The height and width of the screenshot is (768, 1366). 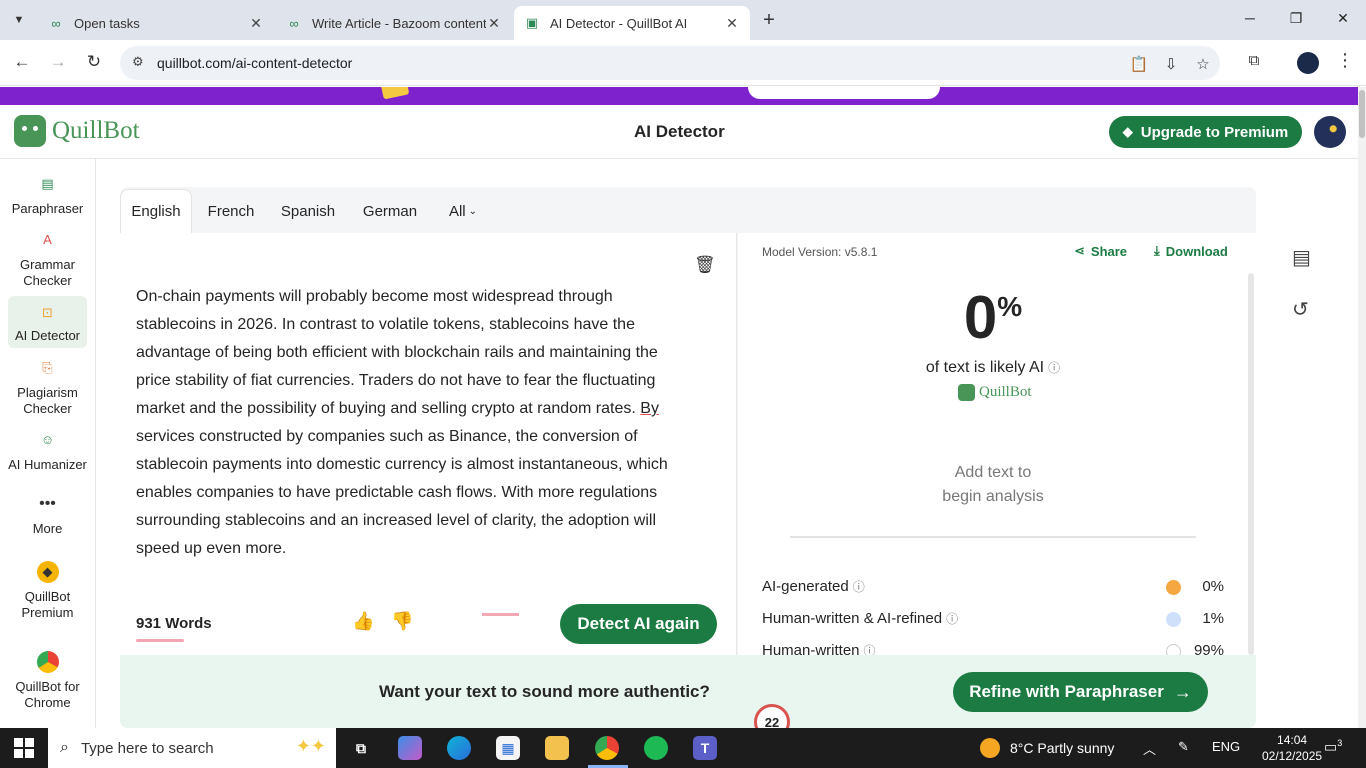 What do you see at coordinates (1183, 747) in the screenshot?
I see `pen-icon: ✎` at bounding box center [1183, 747].